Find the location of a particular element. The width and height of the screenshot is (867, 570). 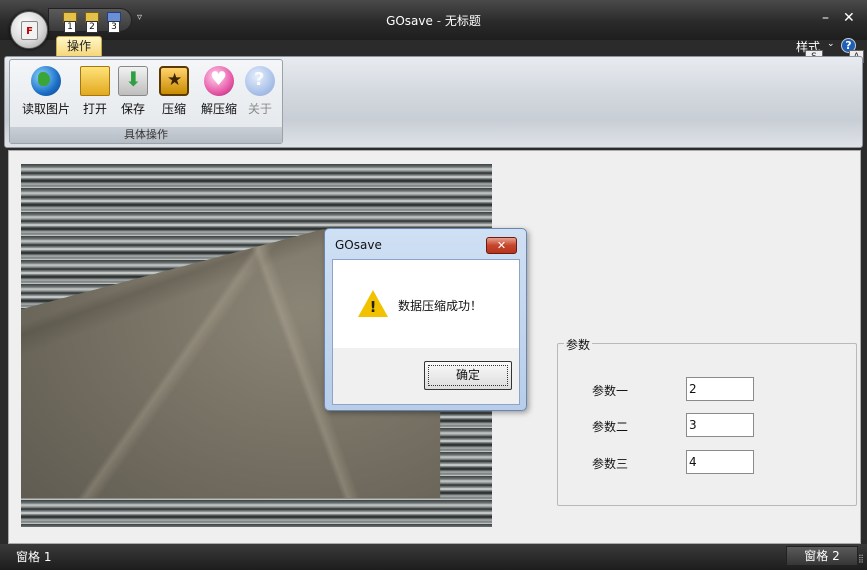

app-name: GOsave is located at coordinates (409, 21).